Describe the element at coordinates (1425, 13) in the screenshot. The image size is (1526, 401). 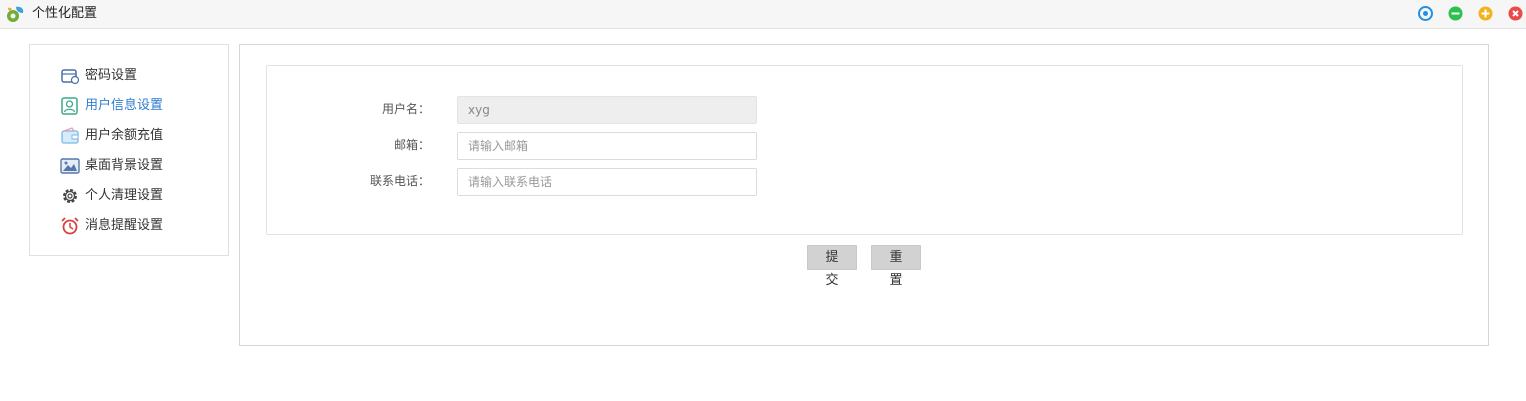
I see `settings-icon` at that location.